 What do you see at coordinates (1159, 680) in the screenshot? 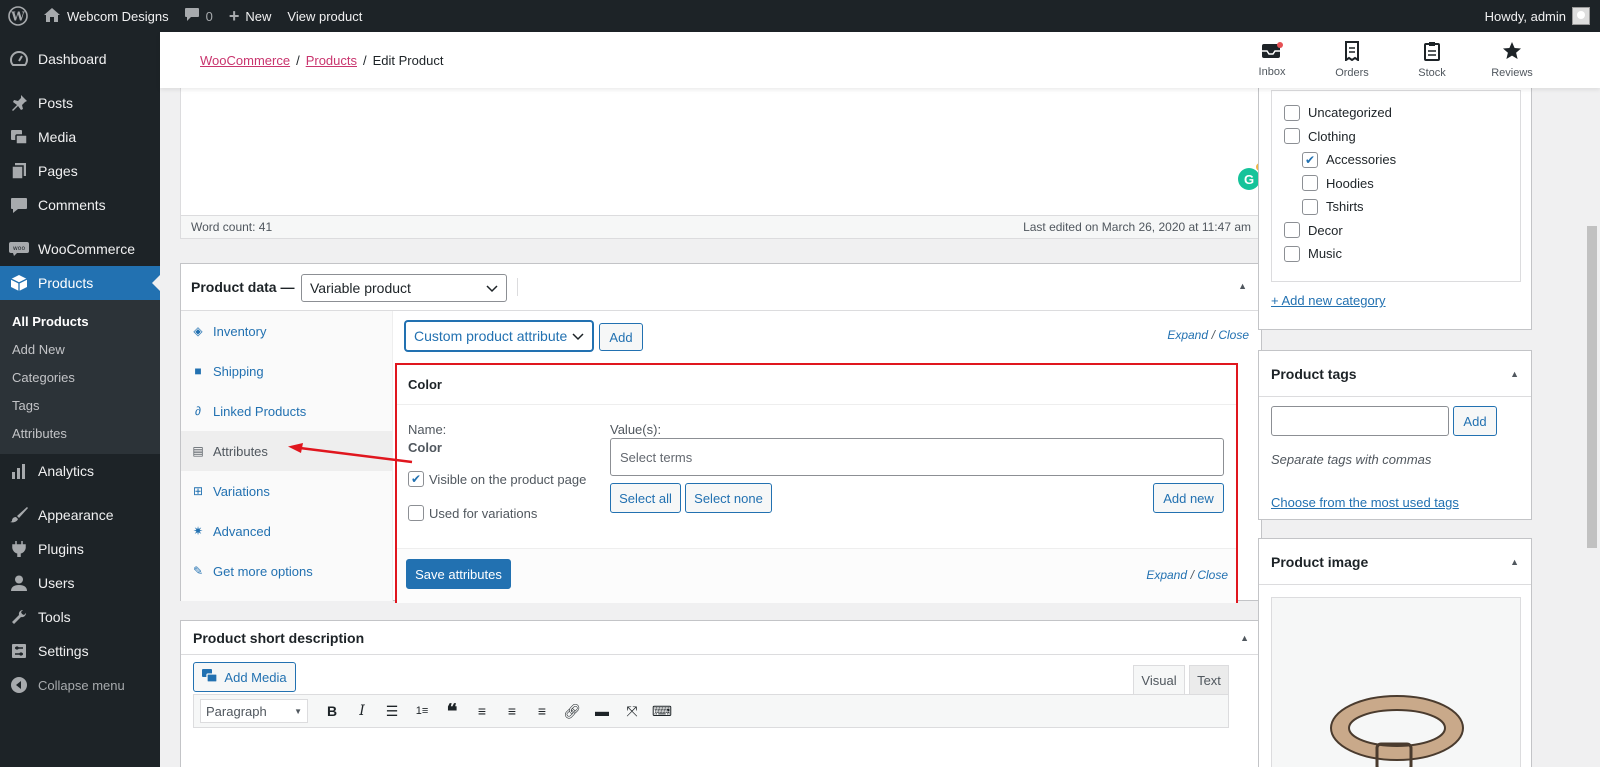
I see `tab-visual: Visual` at bounding box center [1159, 680].